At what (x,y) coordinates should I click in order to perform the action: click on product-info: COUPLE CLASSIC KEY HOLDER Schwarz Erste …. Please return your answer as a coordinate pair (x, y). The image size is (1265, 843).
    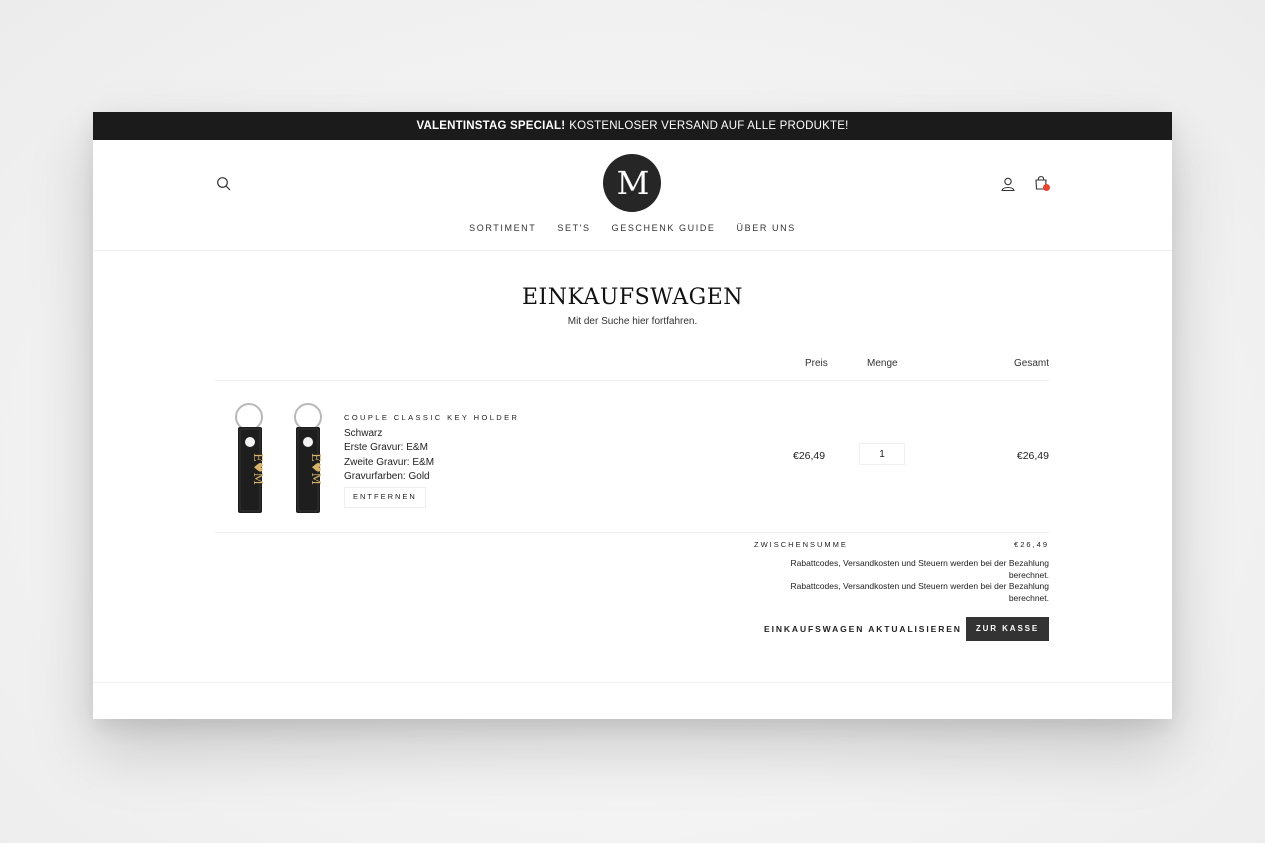
    Looking at the image, I should click on (431, 459).